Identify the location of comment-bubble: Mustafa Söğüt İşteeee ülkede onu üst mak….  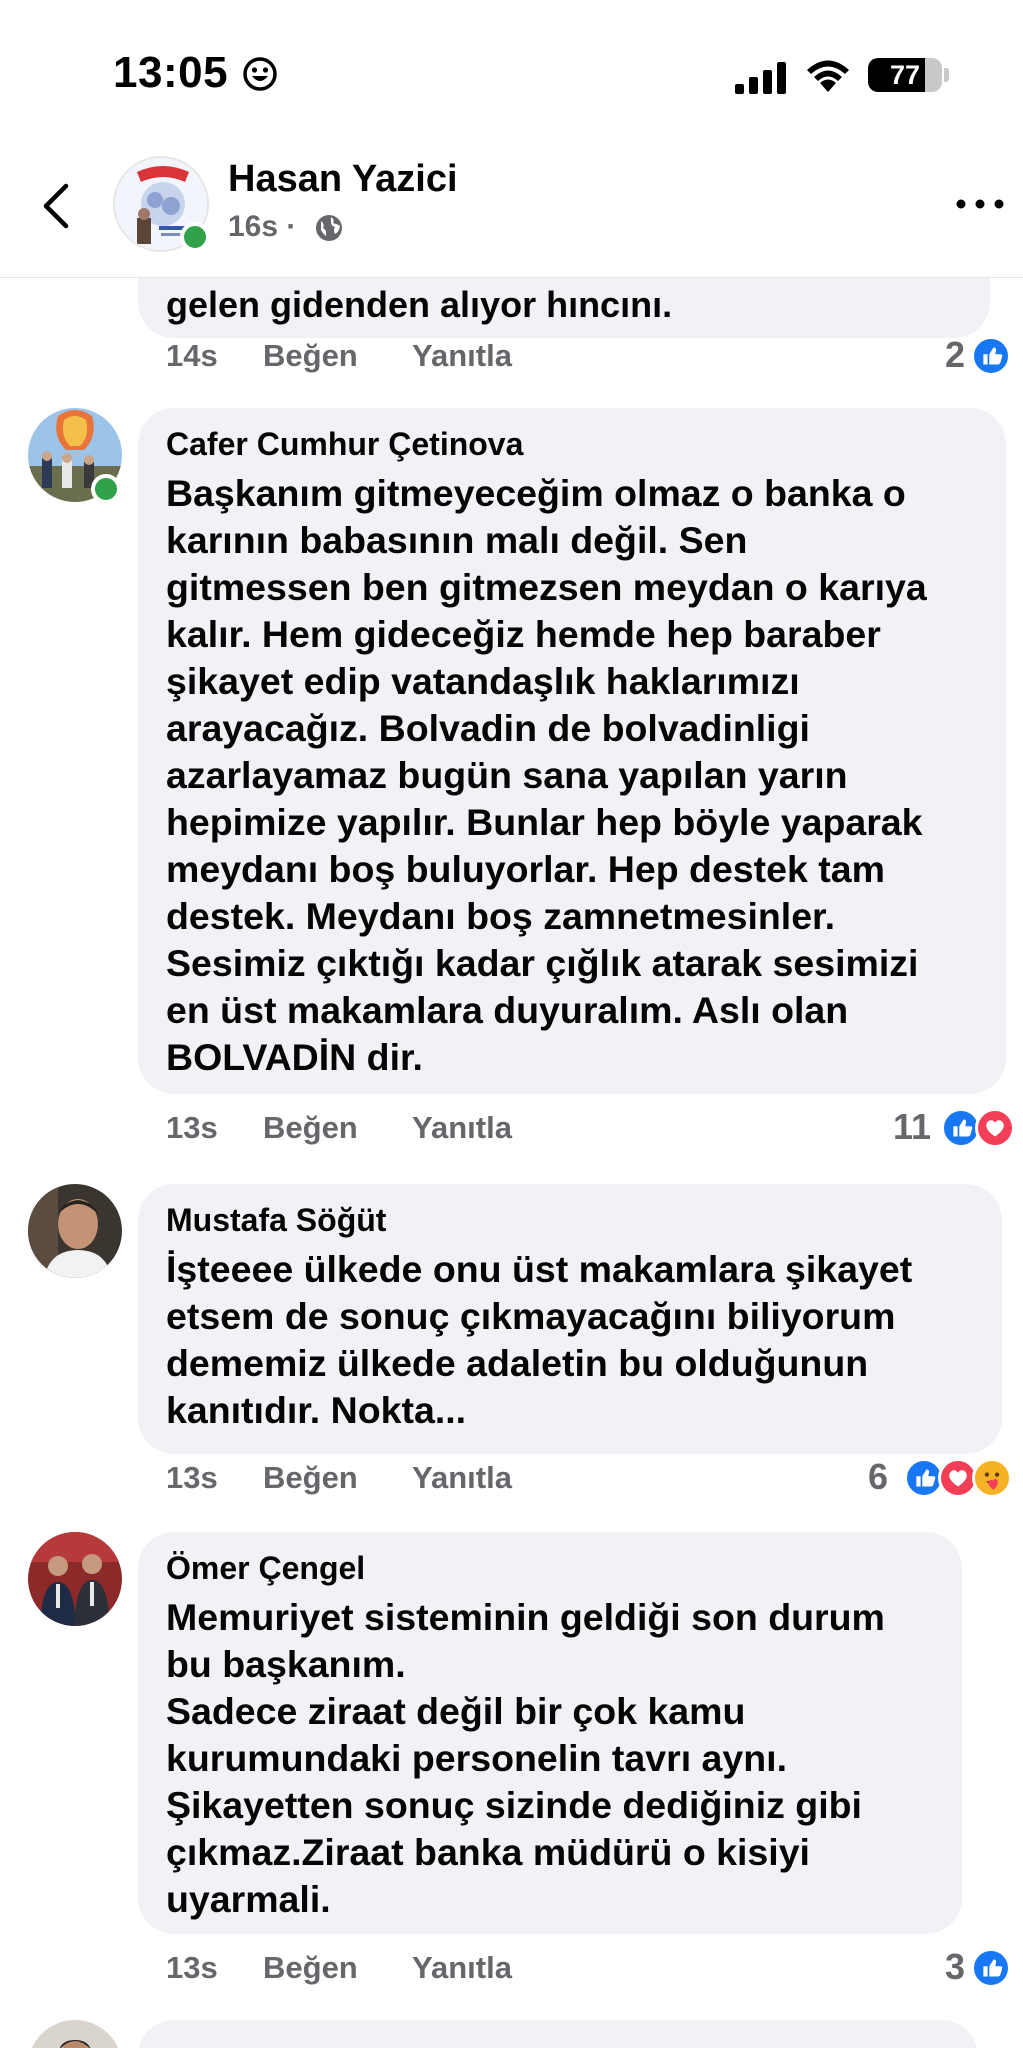
(570, 1319).